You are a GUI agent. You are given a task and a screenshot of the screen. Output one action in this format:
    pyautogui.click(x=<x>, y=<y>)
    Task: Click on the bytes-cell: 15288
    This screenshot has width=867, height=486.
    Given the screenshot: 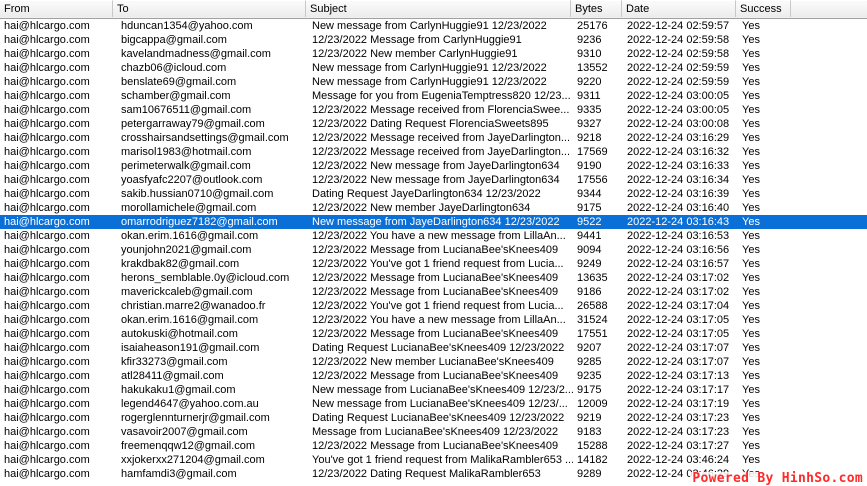 What is the action you would take?
    pyautogui.click(x=592, y=446)
    